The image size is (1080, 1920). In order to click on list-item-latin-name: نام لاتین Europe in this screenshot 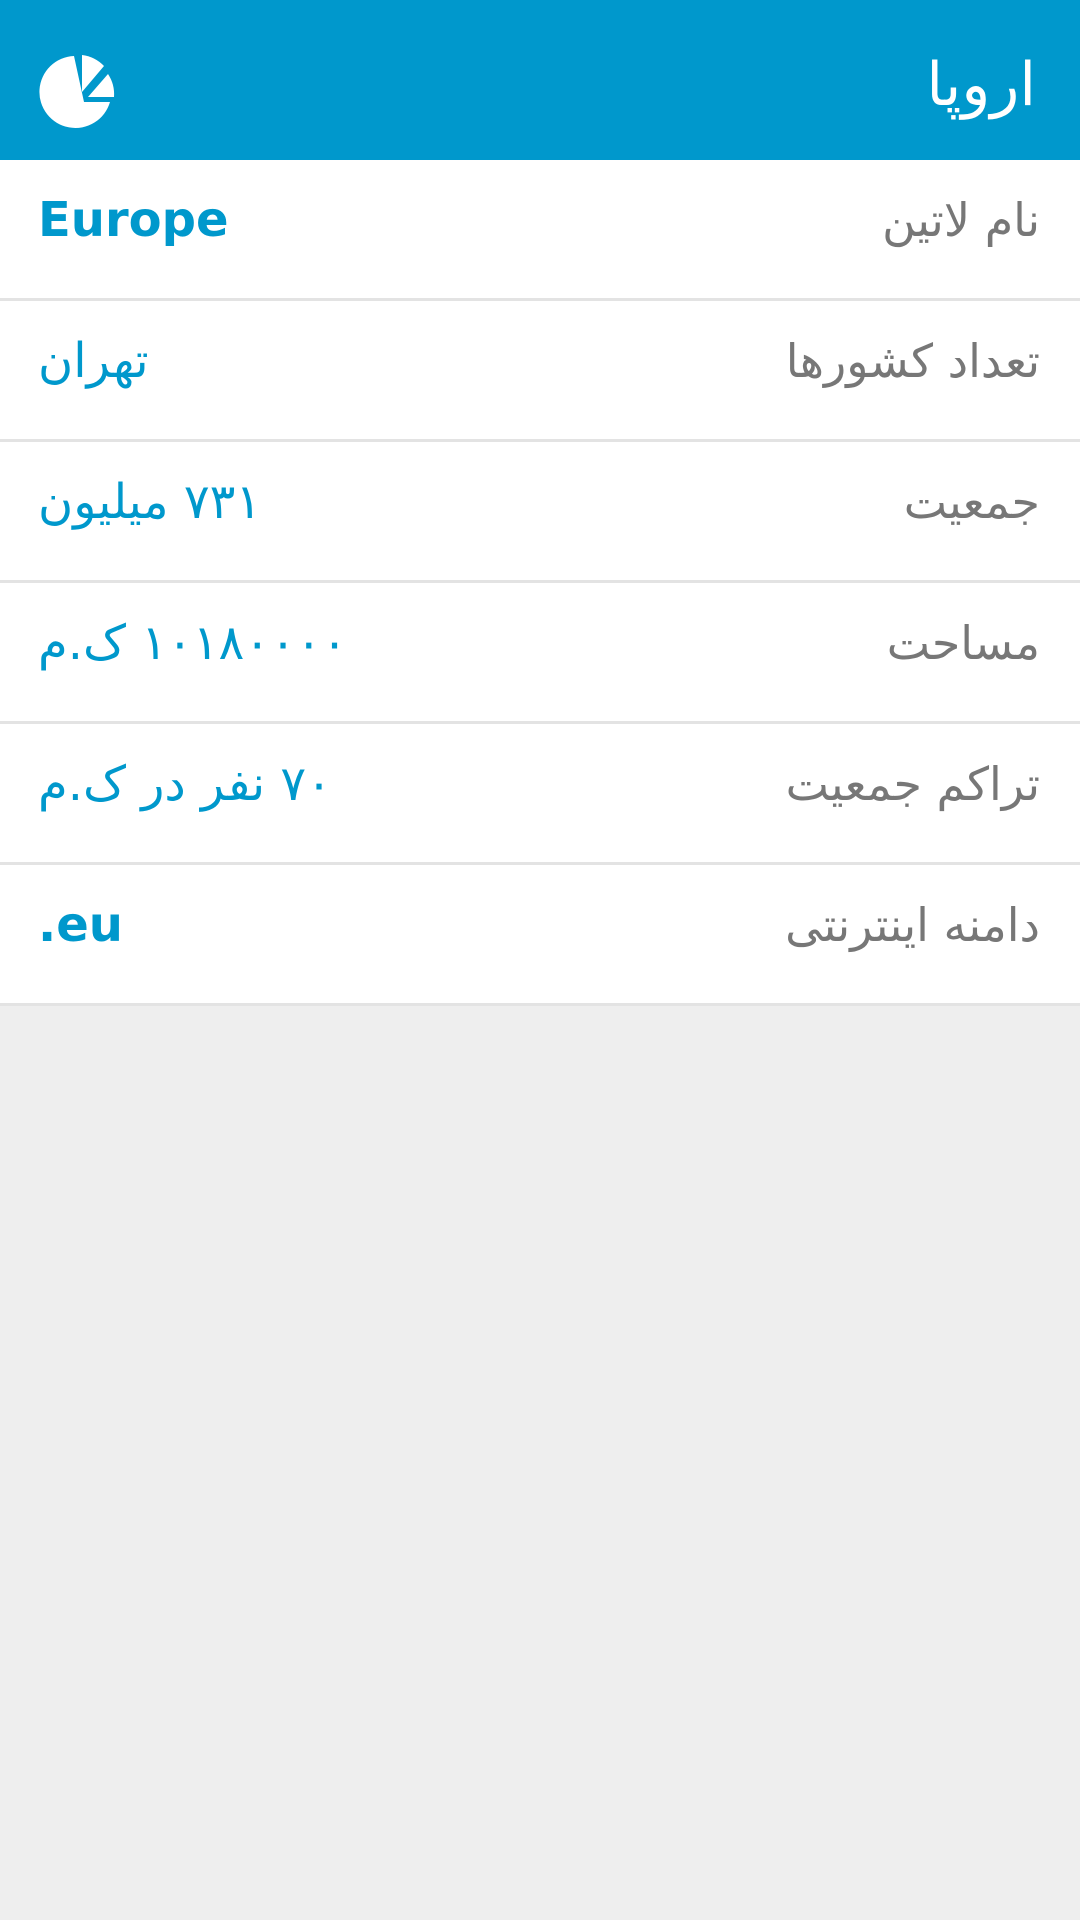, I will do `click(540, 230)`.